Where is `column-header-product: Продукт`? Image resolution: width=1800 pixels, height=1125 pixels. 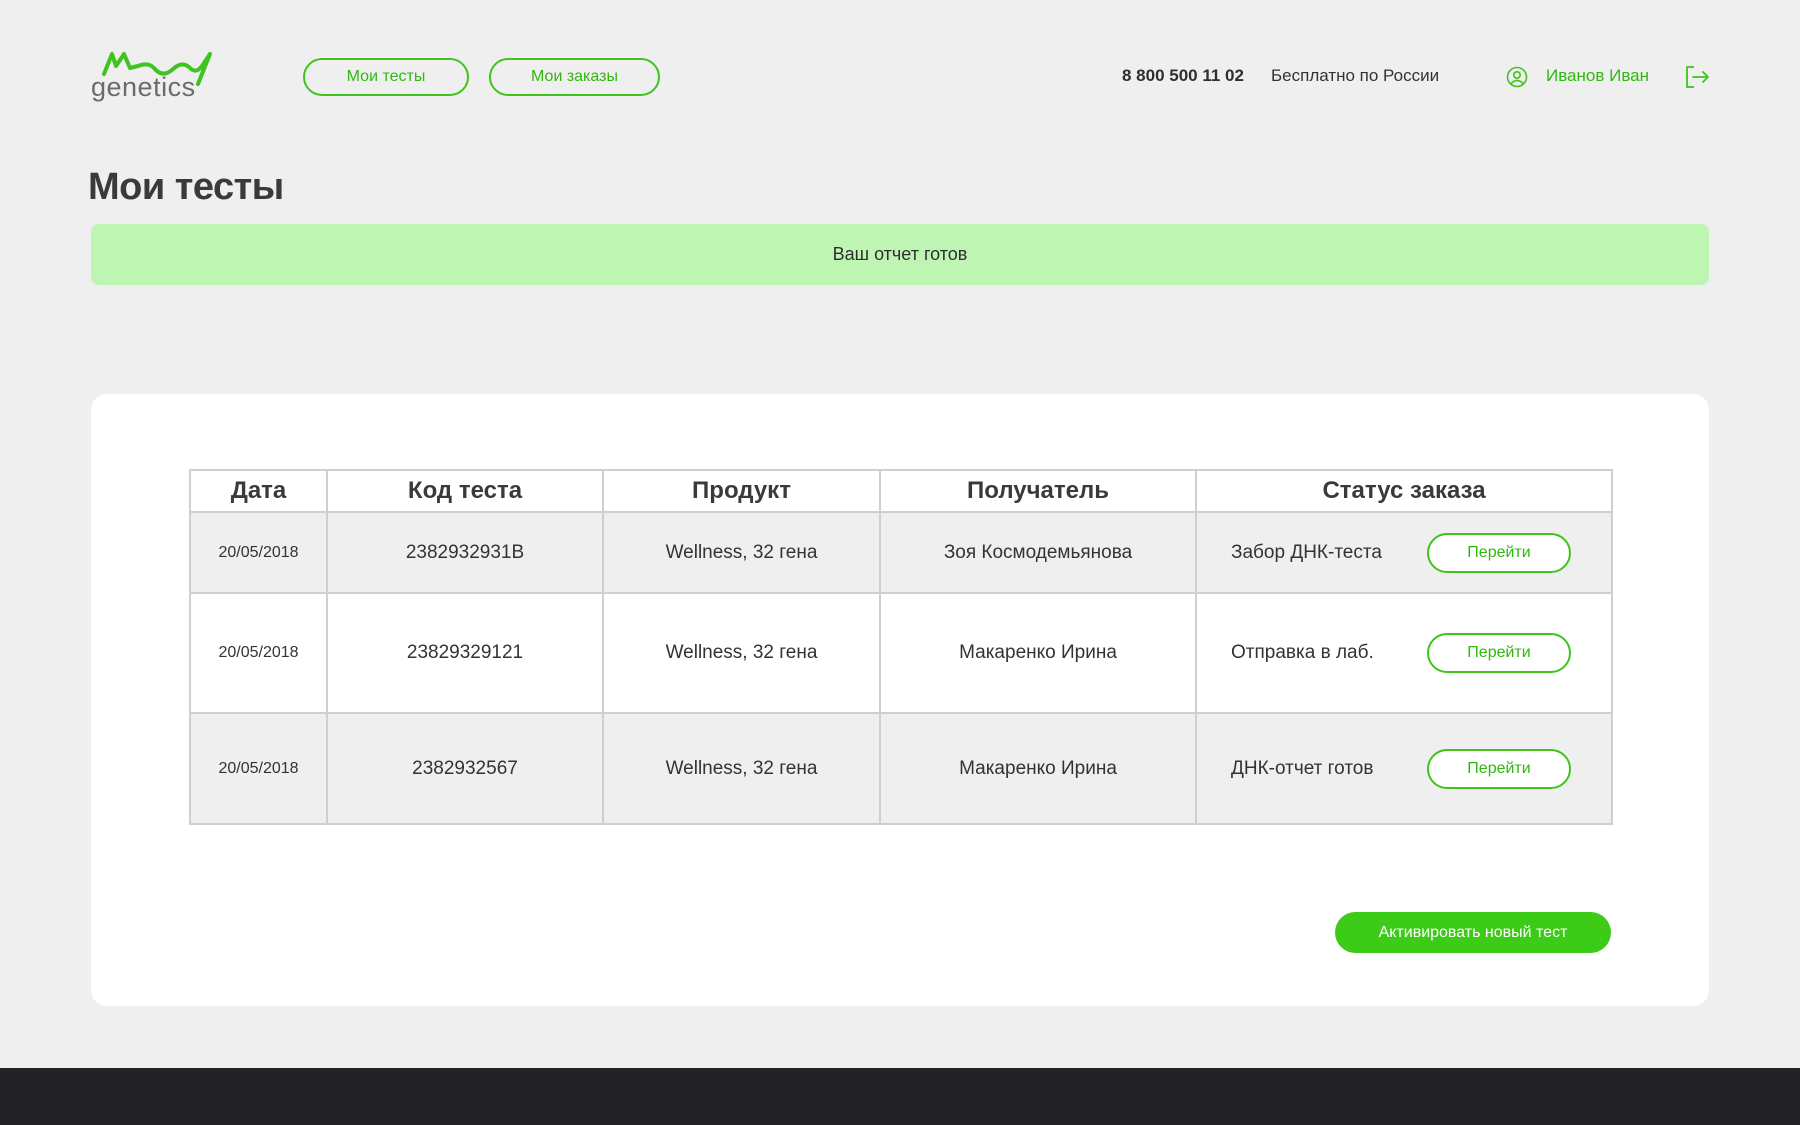
column-header-product: Продукт is located at coordinates (741, 491).